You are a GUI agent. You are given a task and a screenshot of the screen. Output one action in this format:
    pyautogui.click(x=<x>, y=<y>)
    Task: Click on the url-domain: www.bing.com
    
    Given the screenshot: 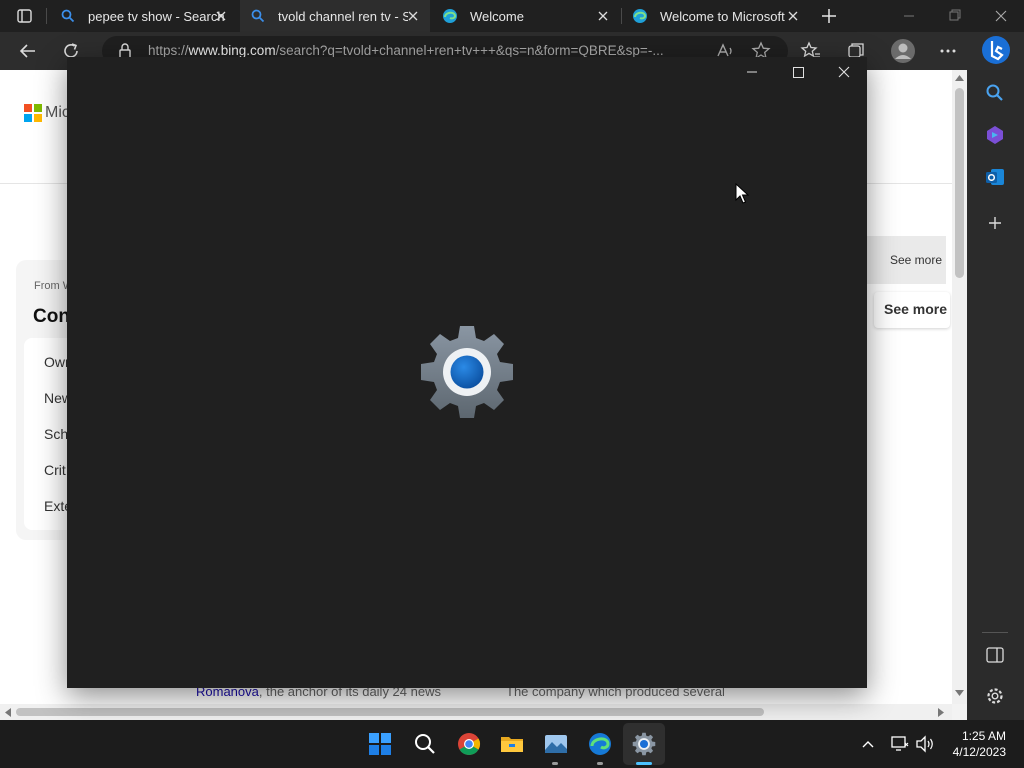 What is the action you would take?
    pyautogui.click(x=232, y=50)
    